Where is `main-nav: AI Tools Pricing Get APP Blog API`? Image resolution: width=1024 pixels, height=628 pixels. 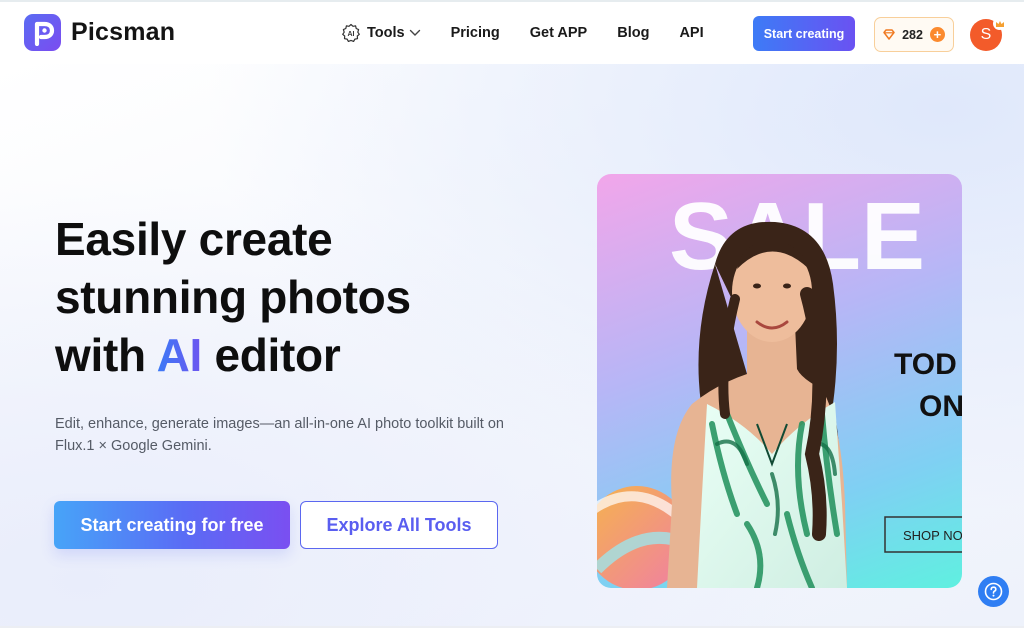
main-nav: AI Tools Pricing Get APP Blog API is located at coordinates (522, 33).